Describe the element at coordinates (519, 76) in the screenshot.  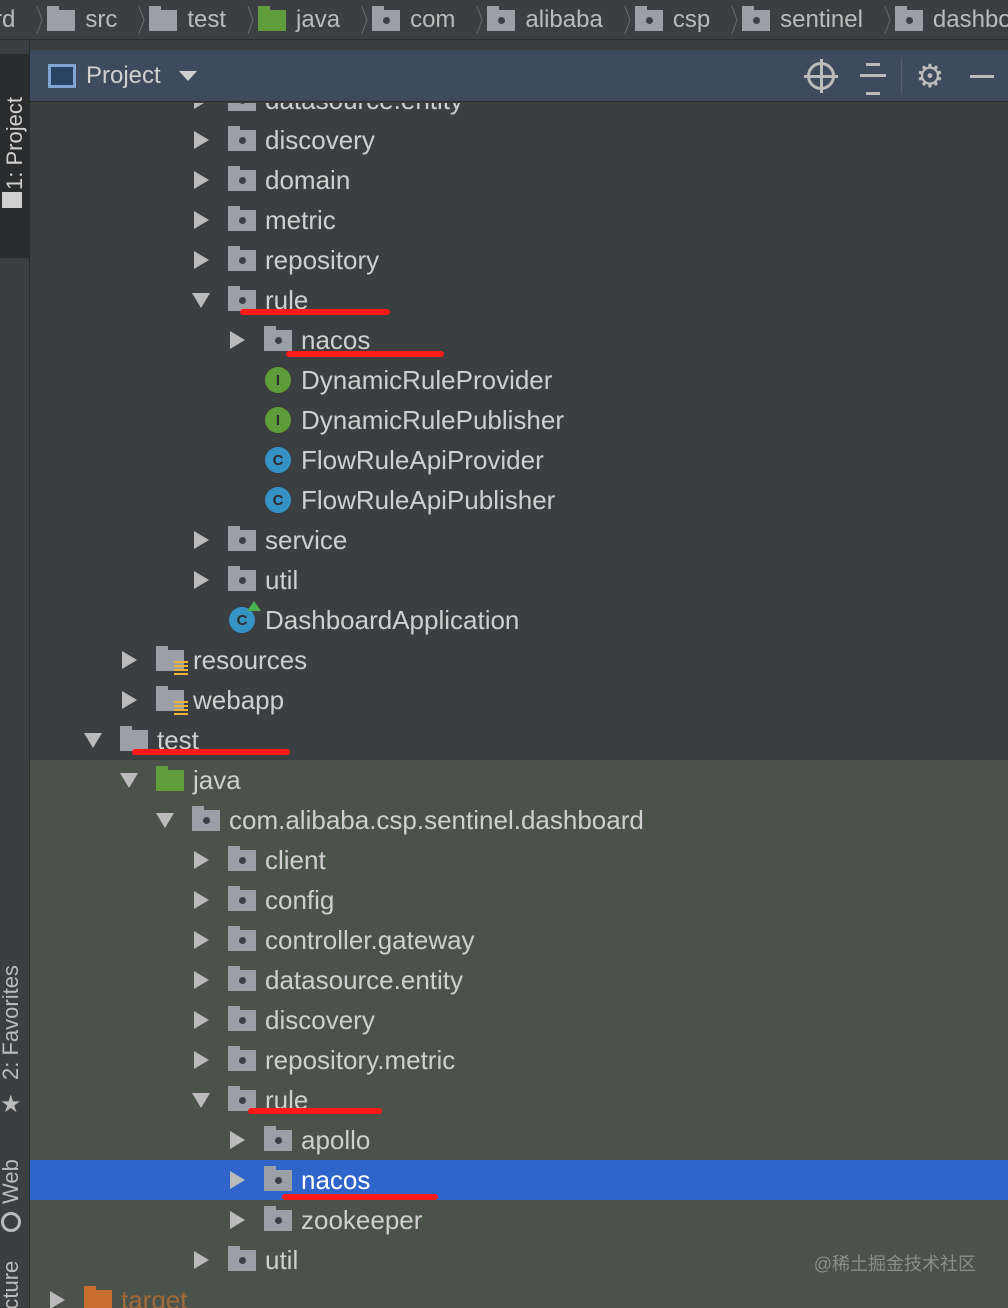
I see `project-panel-header: Project ⚙` at that location.